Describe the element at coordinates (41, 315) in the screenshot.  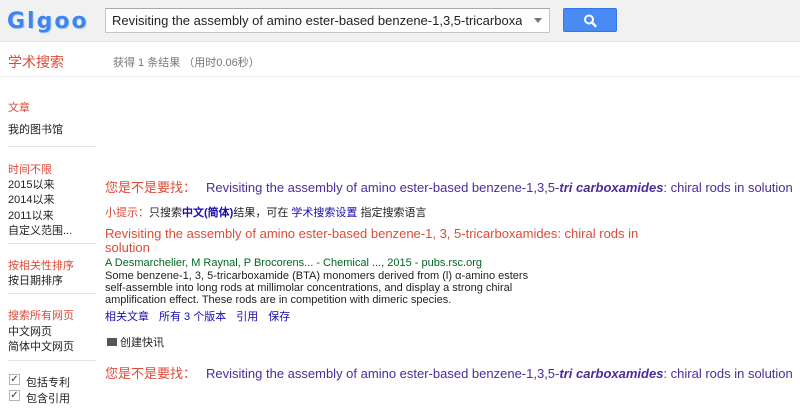
I see `sidebar-item-all-web: 搜索所有网页` at that location.